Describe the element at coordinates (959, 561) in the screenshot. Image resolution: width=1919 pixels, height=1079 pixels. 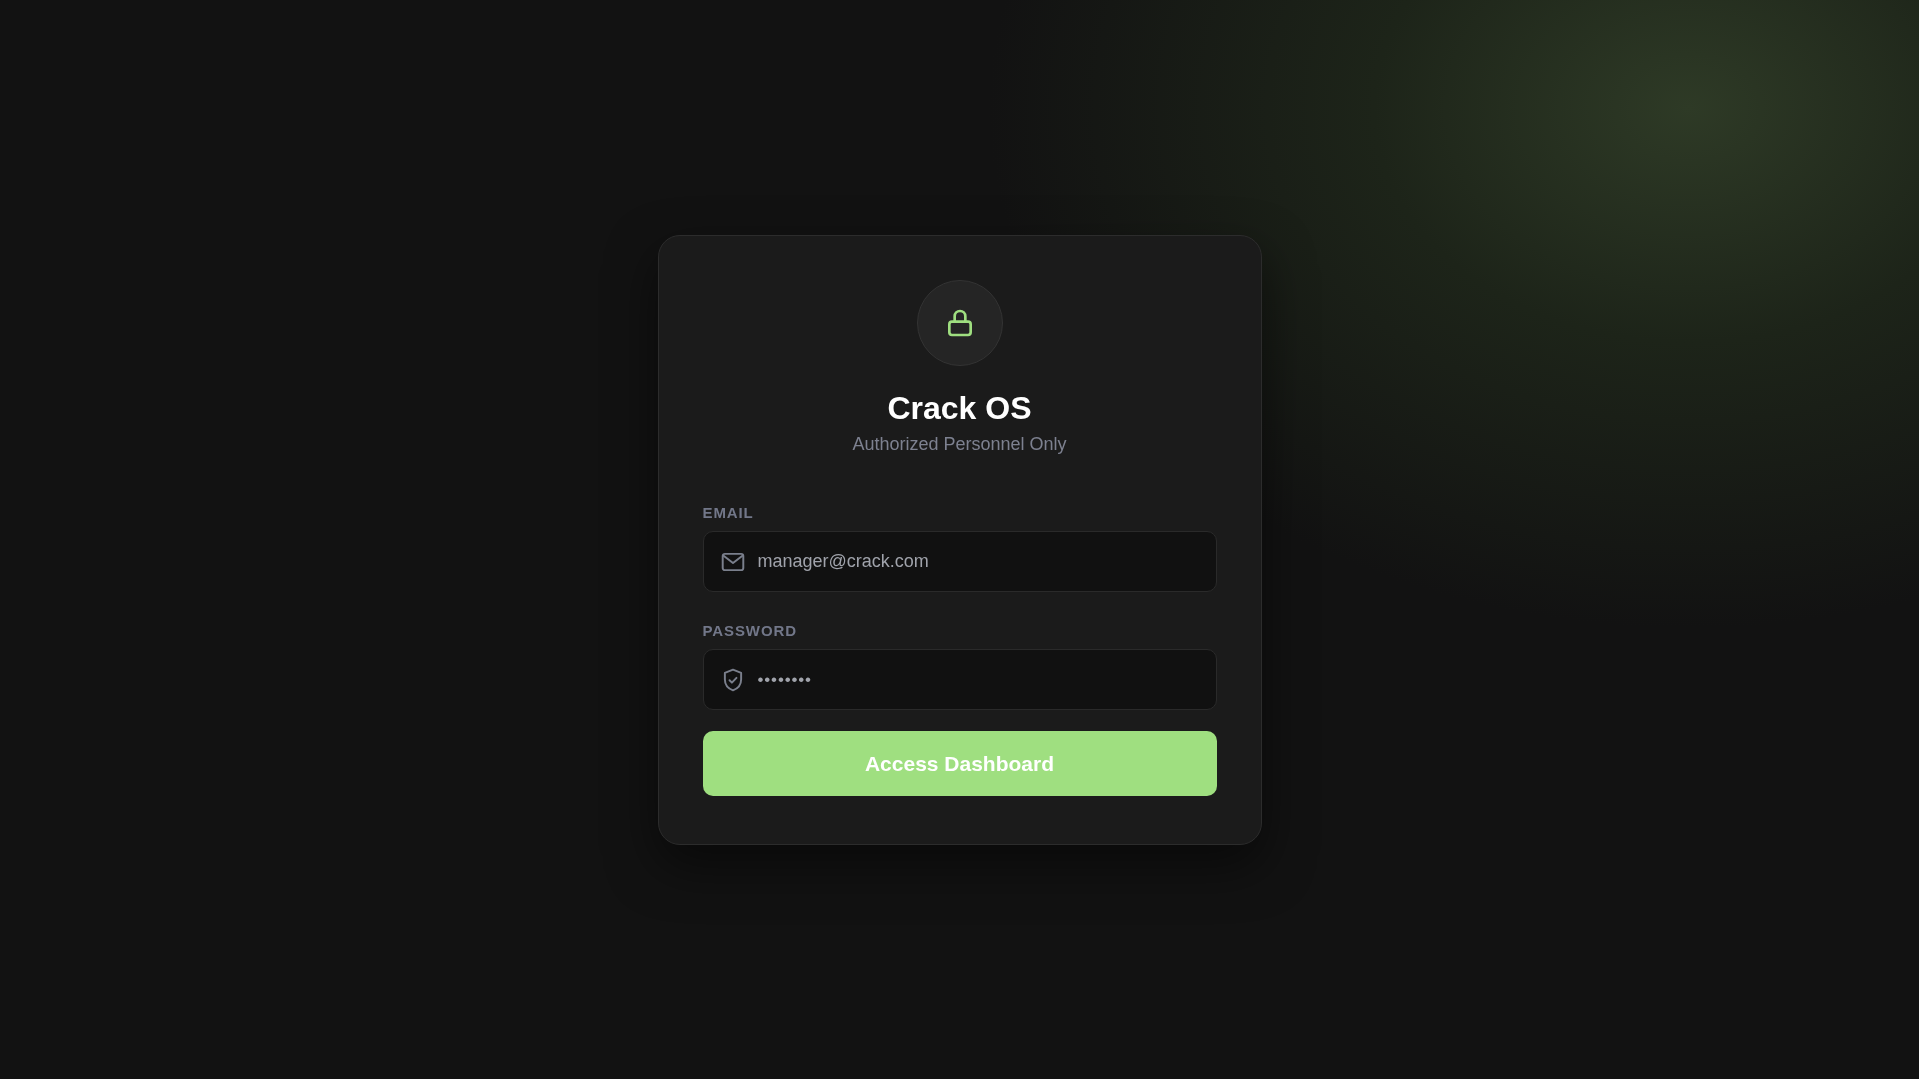
I see `email-field: manager@crack.com` at that location.